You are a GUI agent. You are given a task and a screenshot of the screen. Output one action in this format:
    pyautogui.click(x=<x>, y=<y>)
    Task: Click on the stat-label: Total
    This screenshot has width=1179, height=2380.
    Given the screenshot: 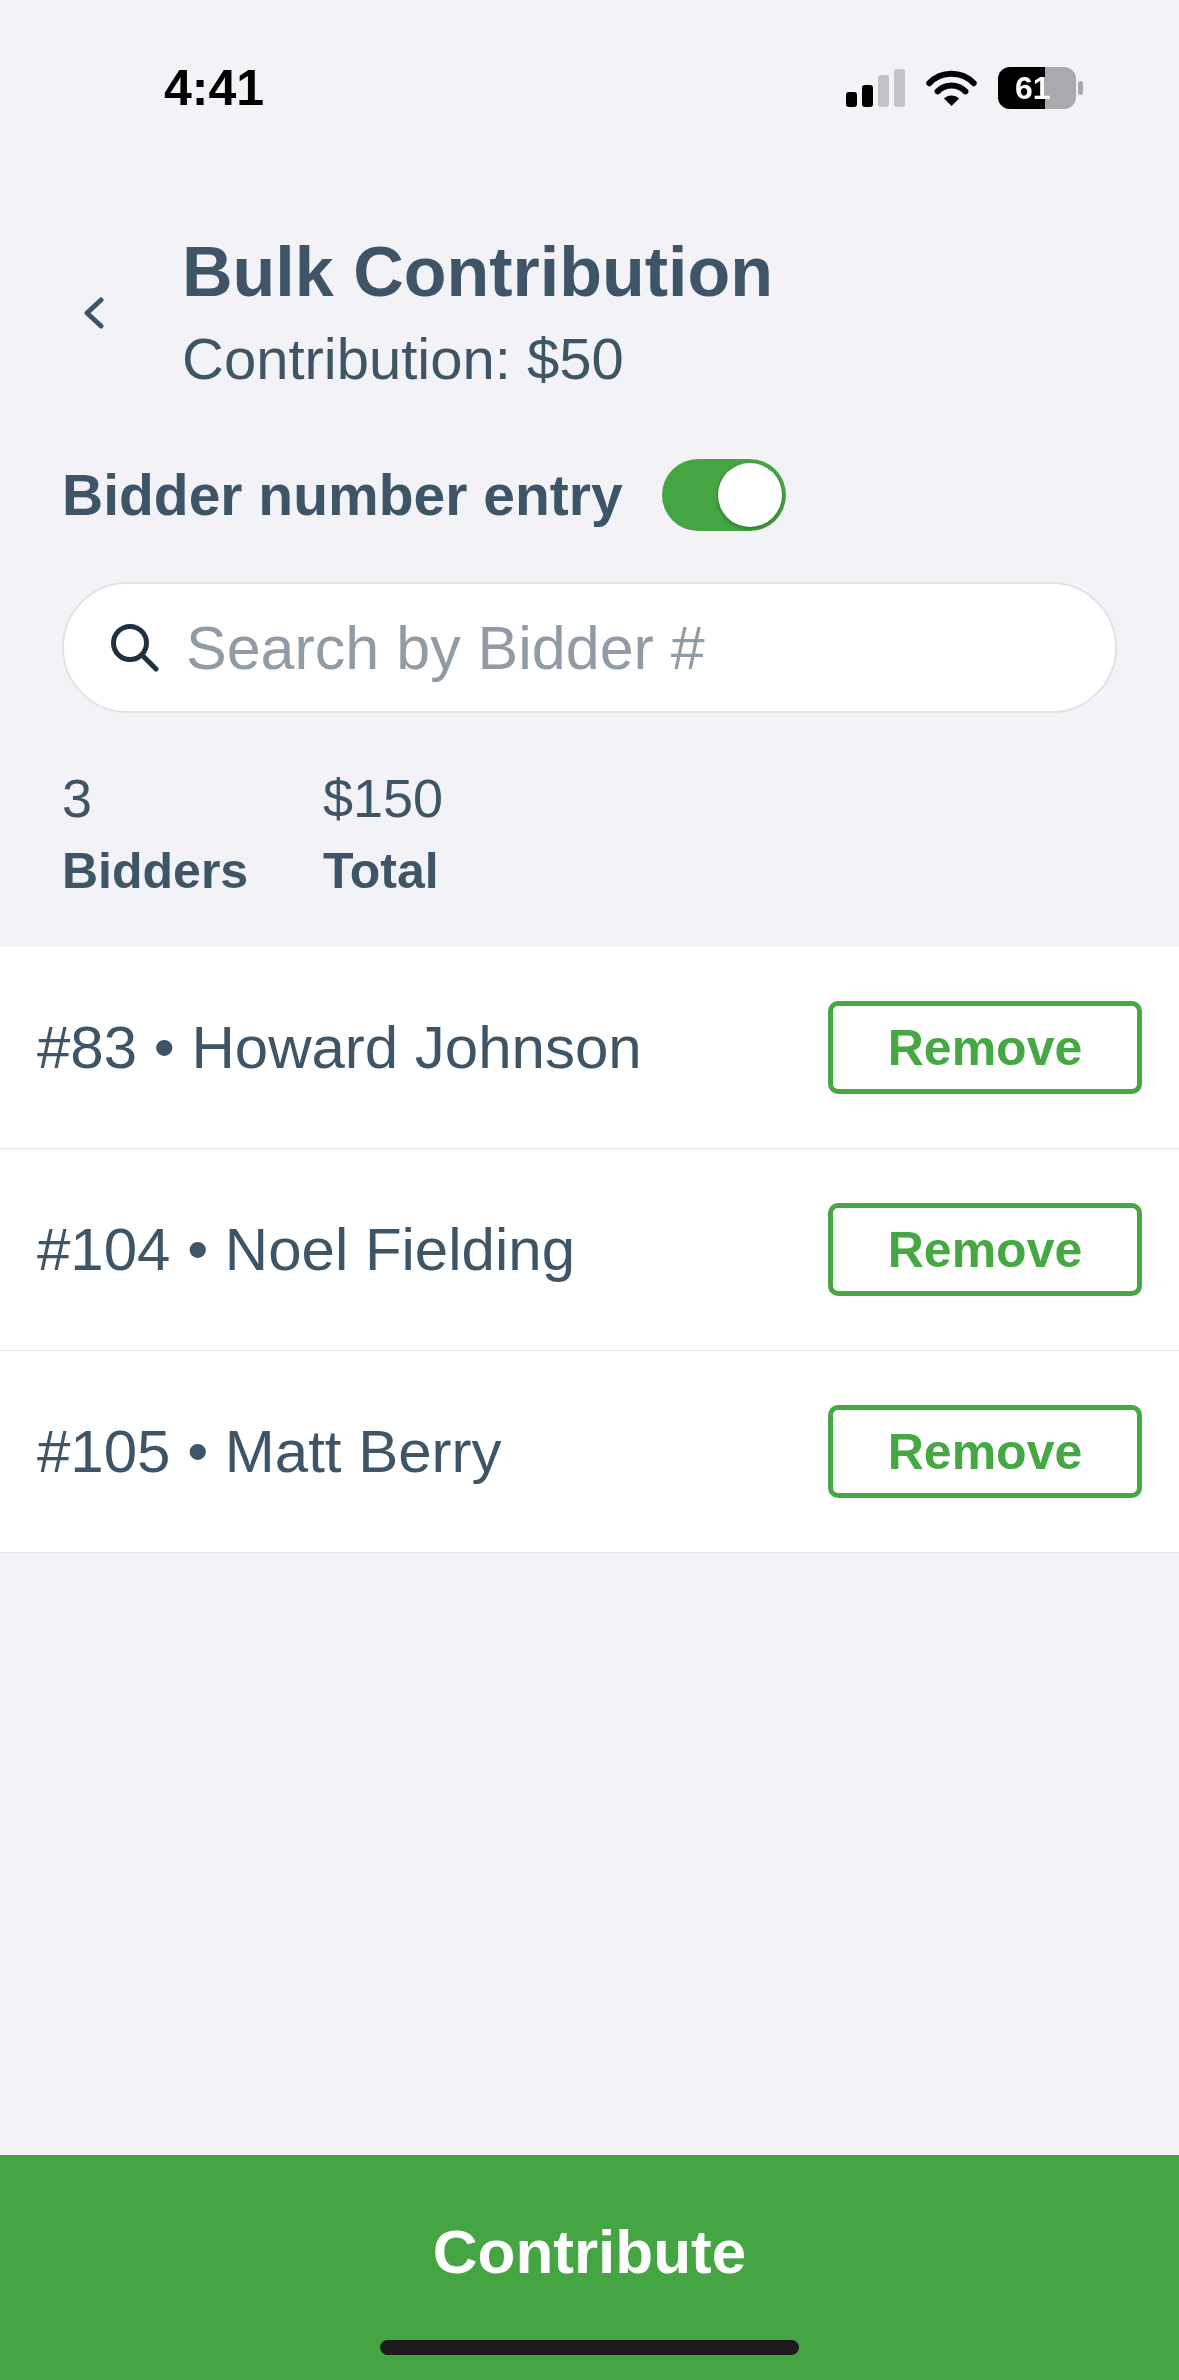 What is the action you would take?
    pyautogui.click(x=381, y=871)
    